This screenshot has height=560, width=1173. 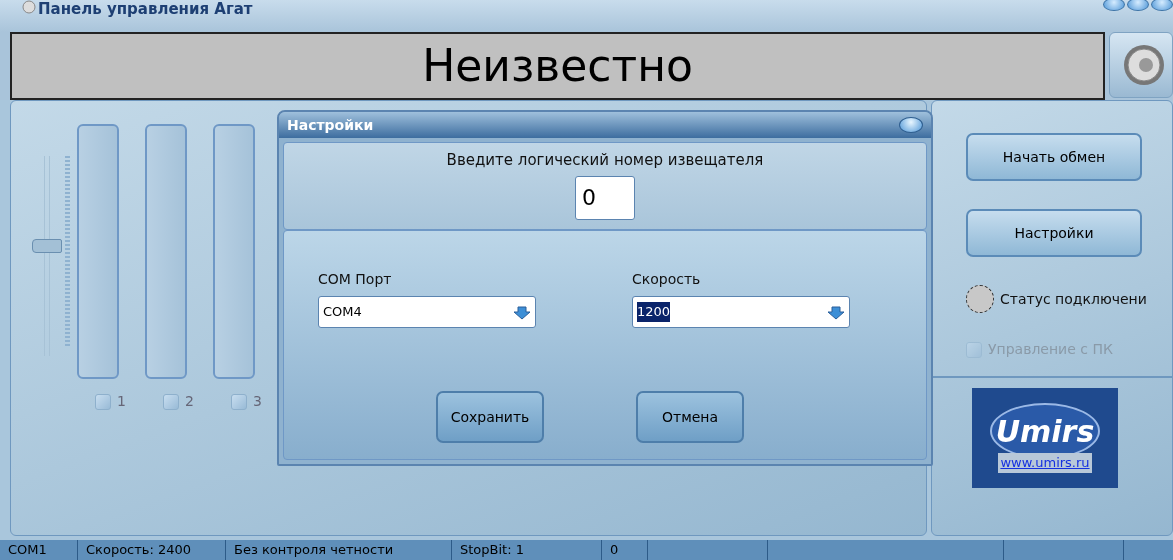 What do you see at coordinates (911, 125) in the screenshot?
I see `close-button` at bounding box center [911, 125].